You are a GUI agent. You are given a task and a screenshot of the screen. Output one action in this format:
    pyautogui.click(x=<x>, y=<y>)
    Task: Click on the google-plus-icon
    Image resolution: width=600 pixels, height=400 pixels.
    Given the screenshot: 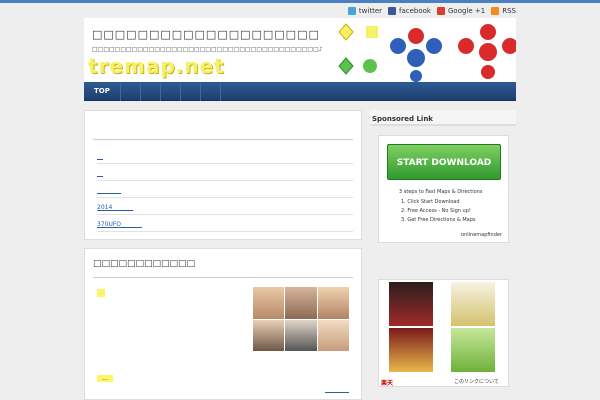 What is the action you would take?
    pyautogui.click(x=441, y=11)
    